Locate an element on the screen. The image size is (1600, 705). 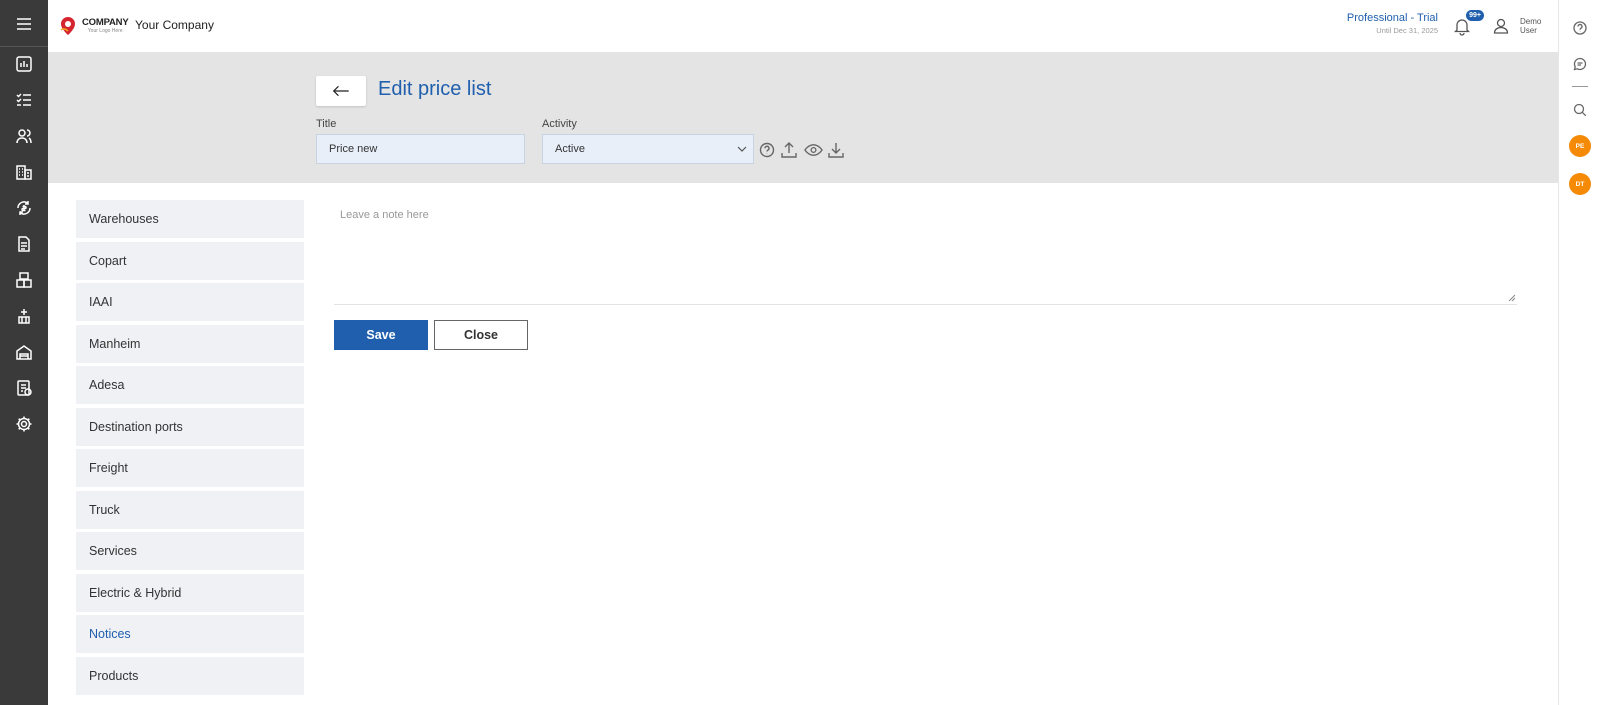
arrow-left-icon is located at coordinates (340, 91).